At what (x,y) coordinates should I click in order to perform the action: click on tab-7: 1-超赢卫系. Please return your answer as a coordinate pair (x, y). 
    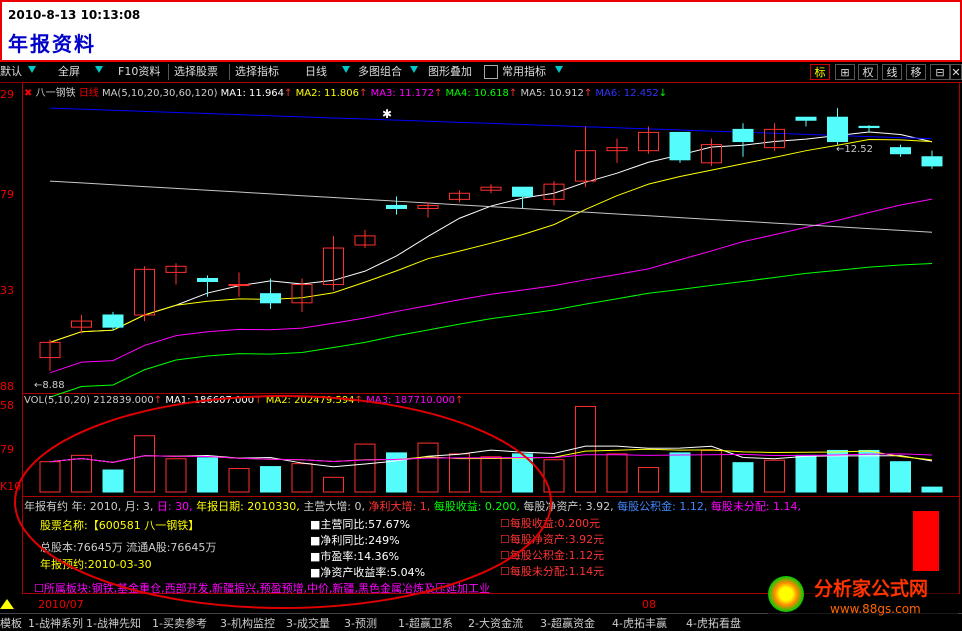
    Looking at the image, I should click on (425, 623).